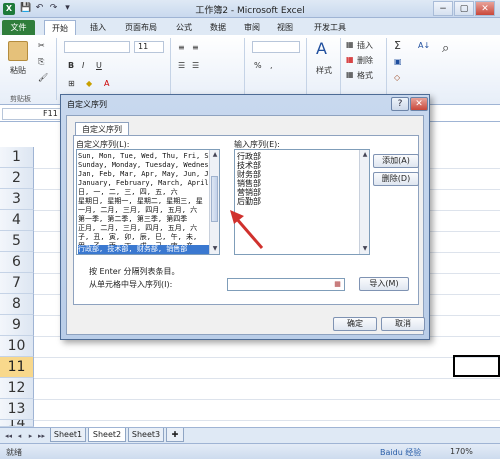 The height and width of the screenshot is (459, 500). I want to click on delete-cells-label: 删除, so click(365, 60).